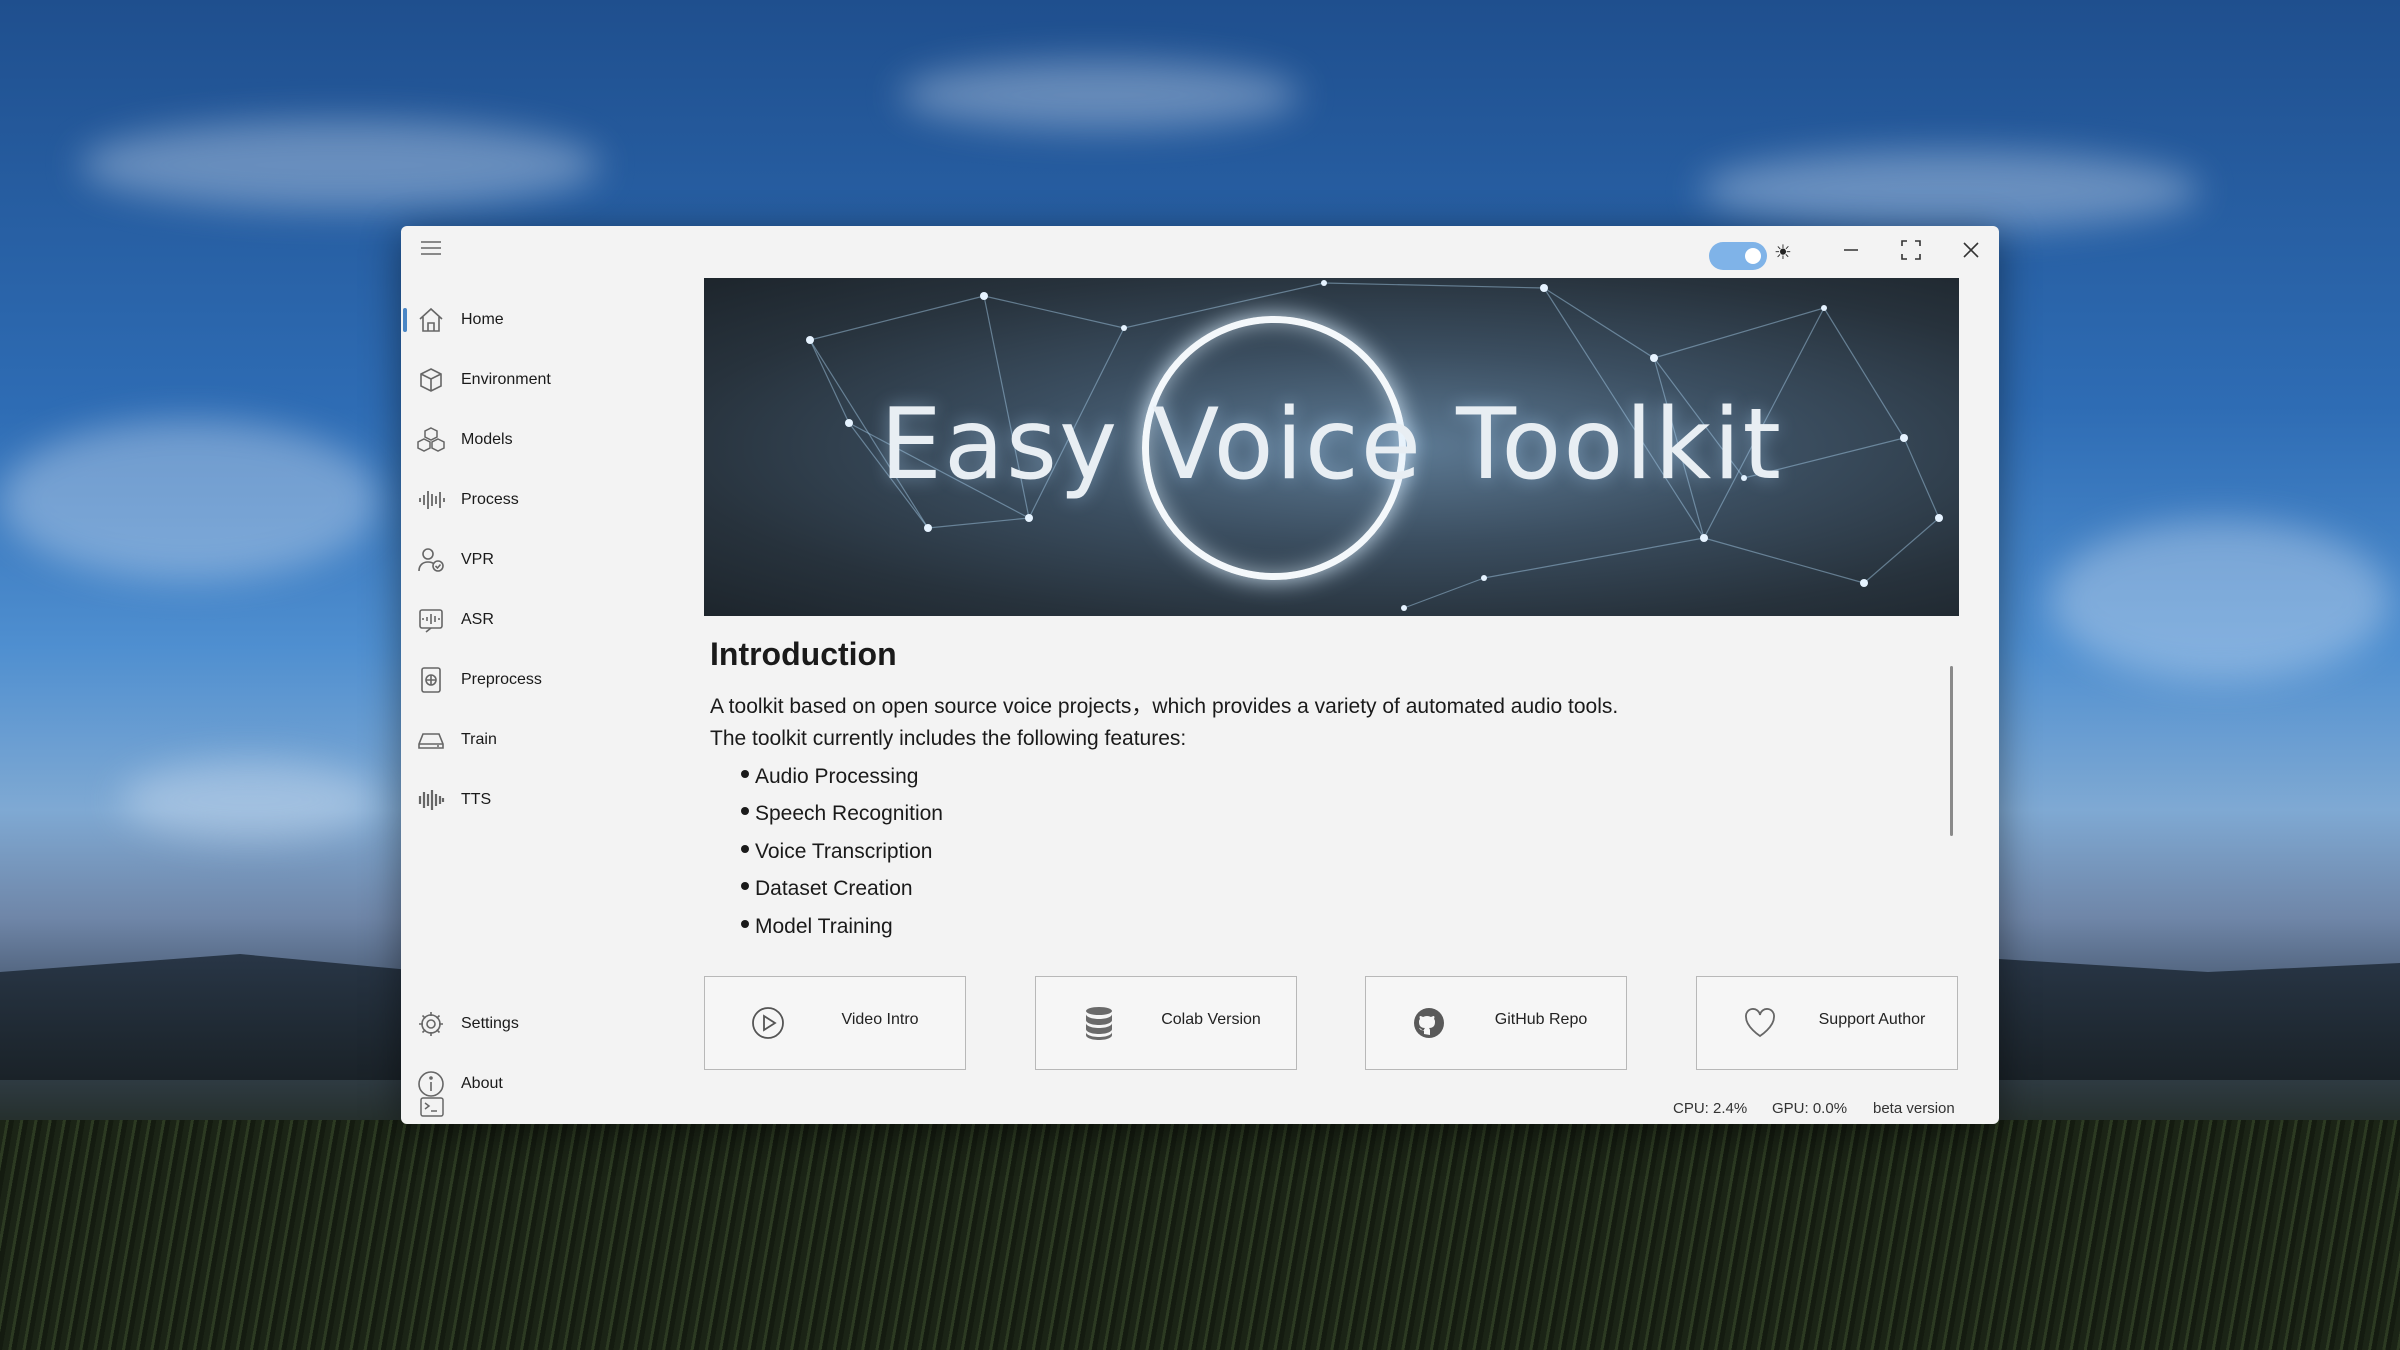 The width and height of the screenshot is (2400, 1350). Describe the element at coordinates (541, 1024) in the screenshot. I see `sidebar-item-settings: Settings` at that location.